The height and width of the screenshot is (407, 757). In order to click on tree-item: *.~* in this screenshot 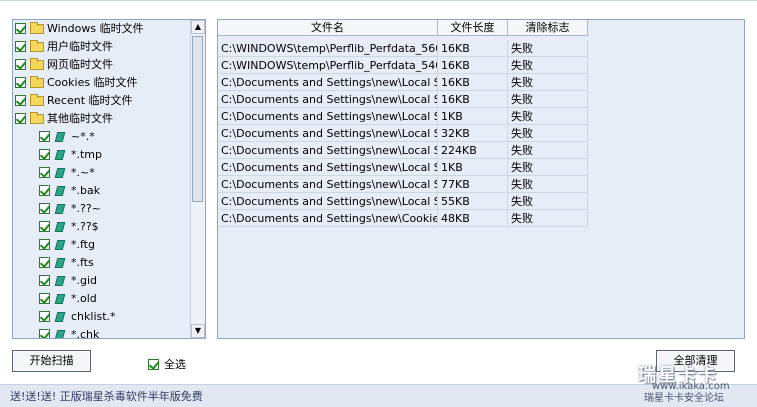, I will do `click(101, 173)`.